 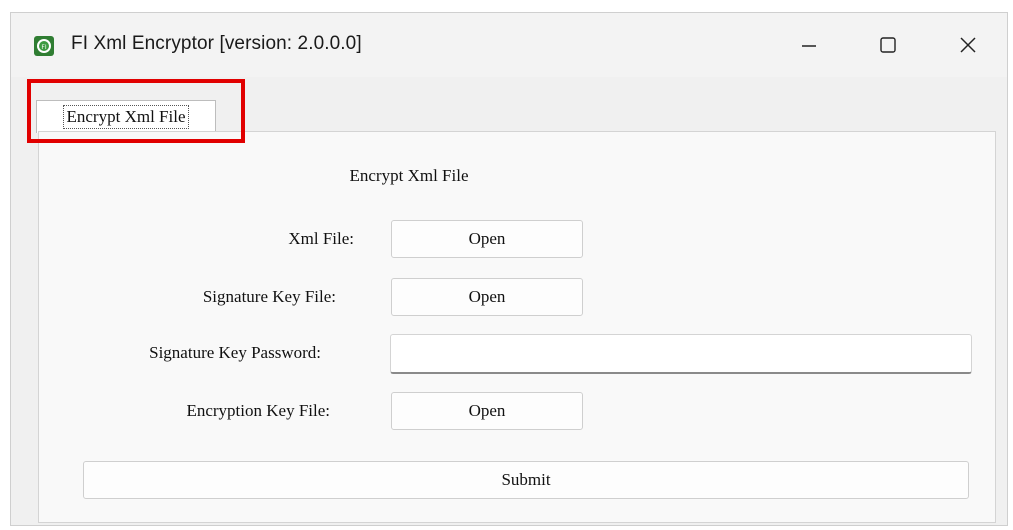 I want to click on maximize-icon, so click(x=888, y=45).